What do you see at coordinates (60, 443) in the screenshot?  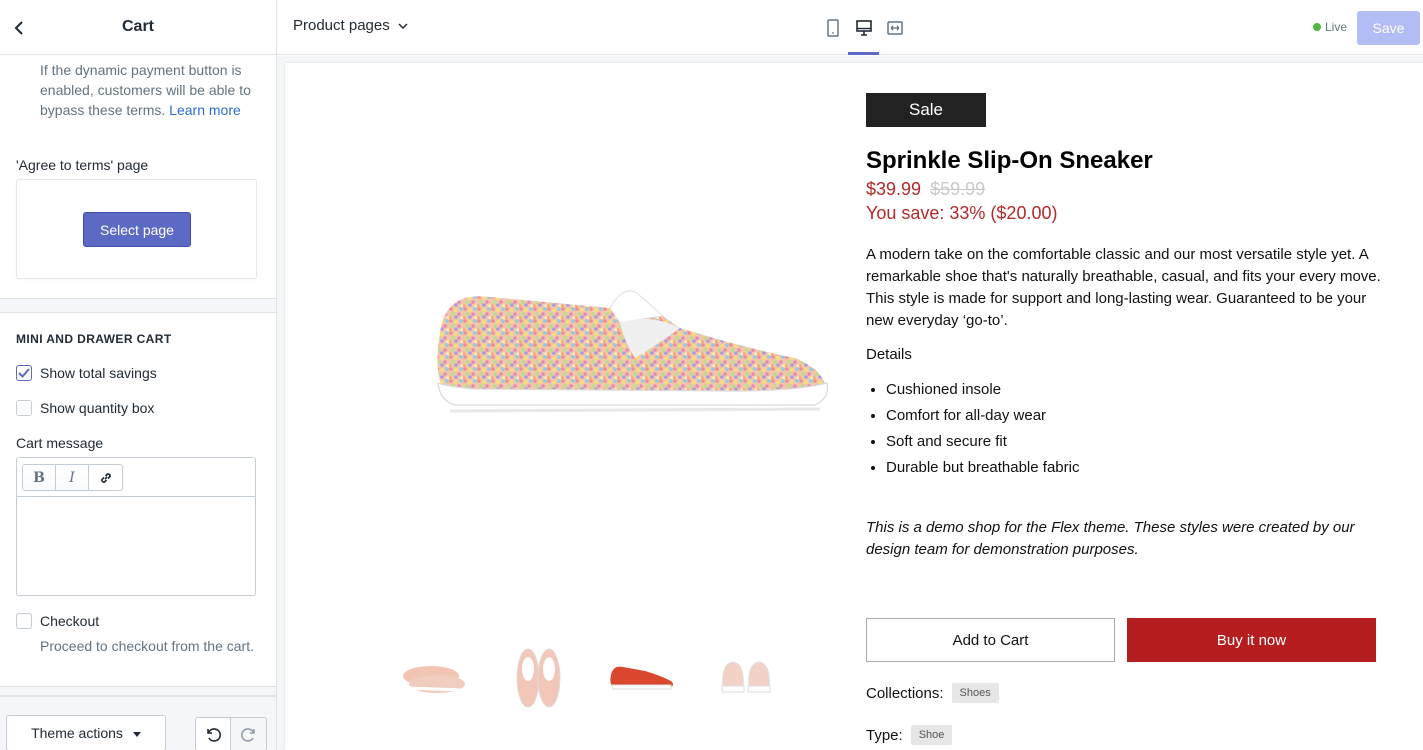 I see `cart-message-label: Cart message` at bounding box center [60, 443].